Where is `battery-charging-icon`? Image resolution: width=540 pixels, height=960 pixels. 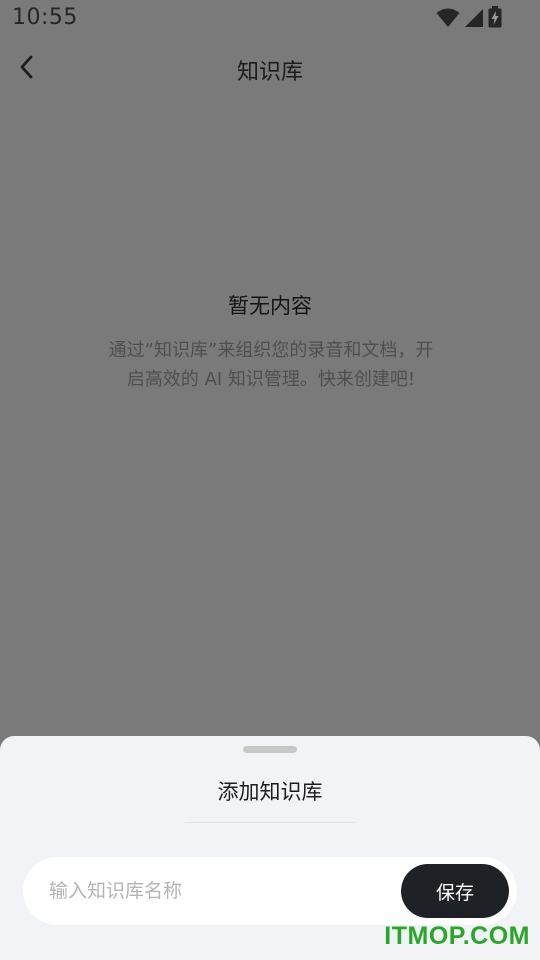 battery-charging-icon is located at coordinates (495, 19).